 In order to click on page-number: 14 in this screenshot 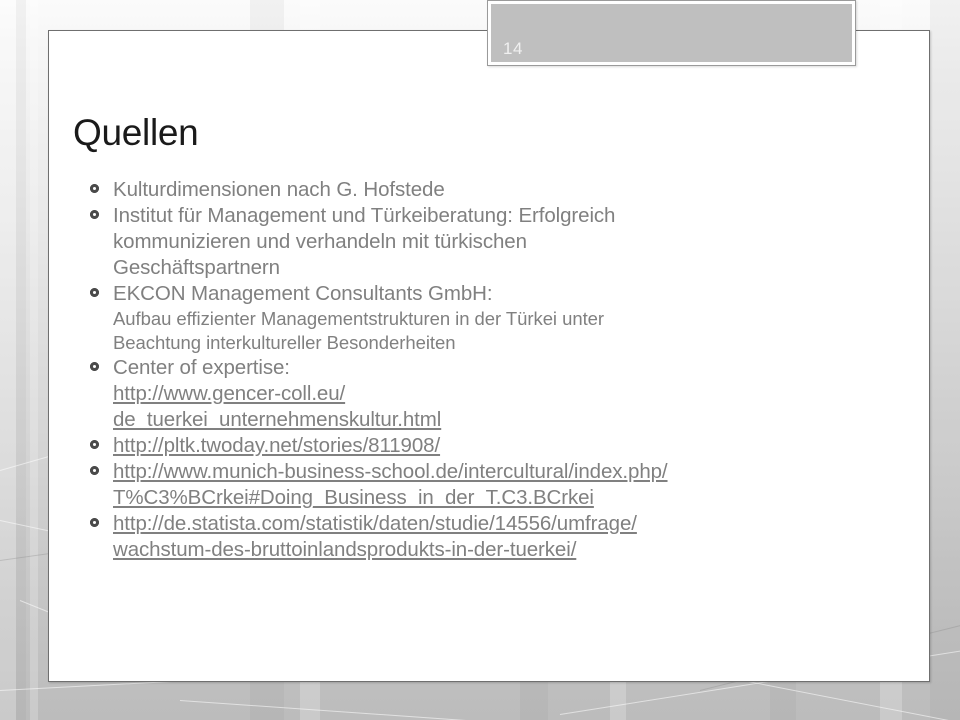, I will do `click(513, 48)`.